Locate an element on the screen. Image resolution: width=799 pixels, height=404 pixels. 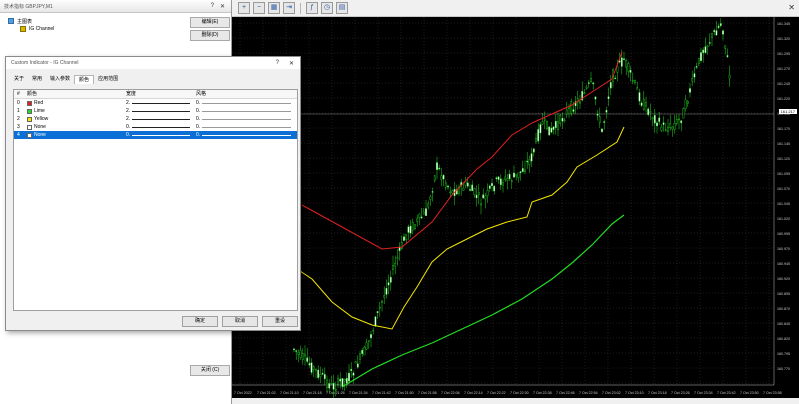
row-index: 1 is located at coordinates (18, 111).